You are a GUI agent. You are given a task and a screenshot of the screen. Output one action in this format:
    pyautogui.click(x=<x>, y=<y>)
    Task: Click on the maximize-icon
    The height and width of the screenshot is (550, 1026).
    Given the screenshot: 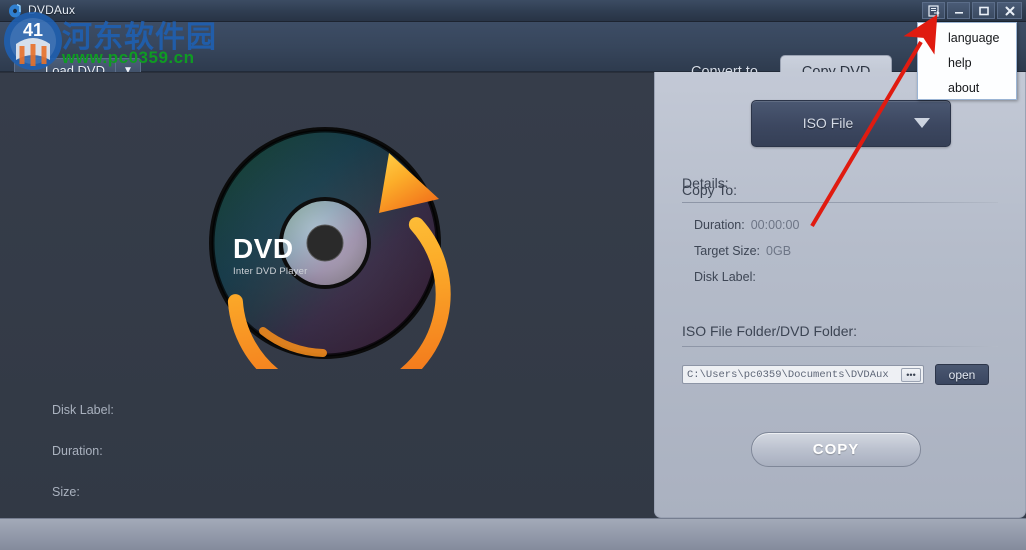 What is the action you would take?
    pyautogui.click(x=984, y=11)
    